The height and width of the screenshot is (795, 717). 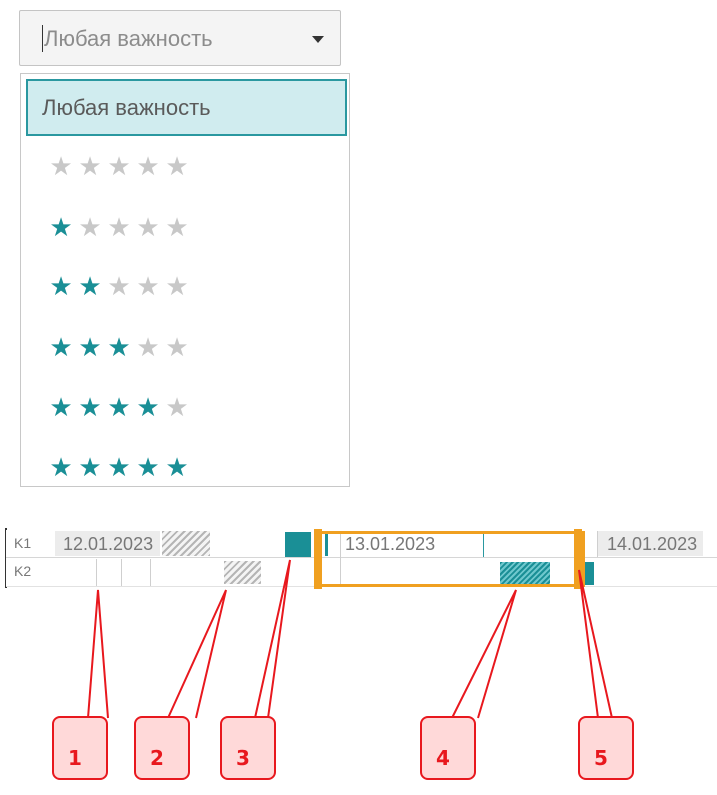 What do you see at coordinates (157, 758) in the screenshot?
I see `callout-2-label: 2` at bounding box center [157, 758].